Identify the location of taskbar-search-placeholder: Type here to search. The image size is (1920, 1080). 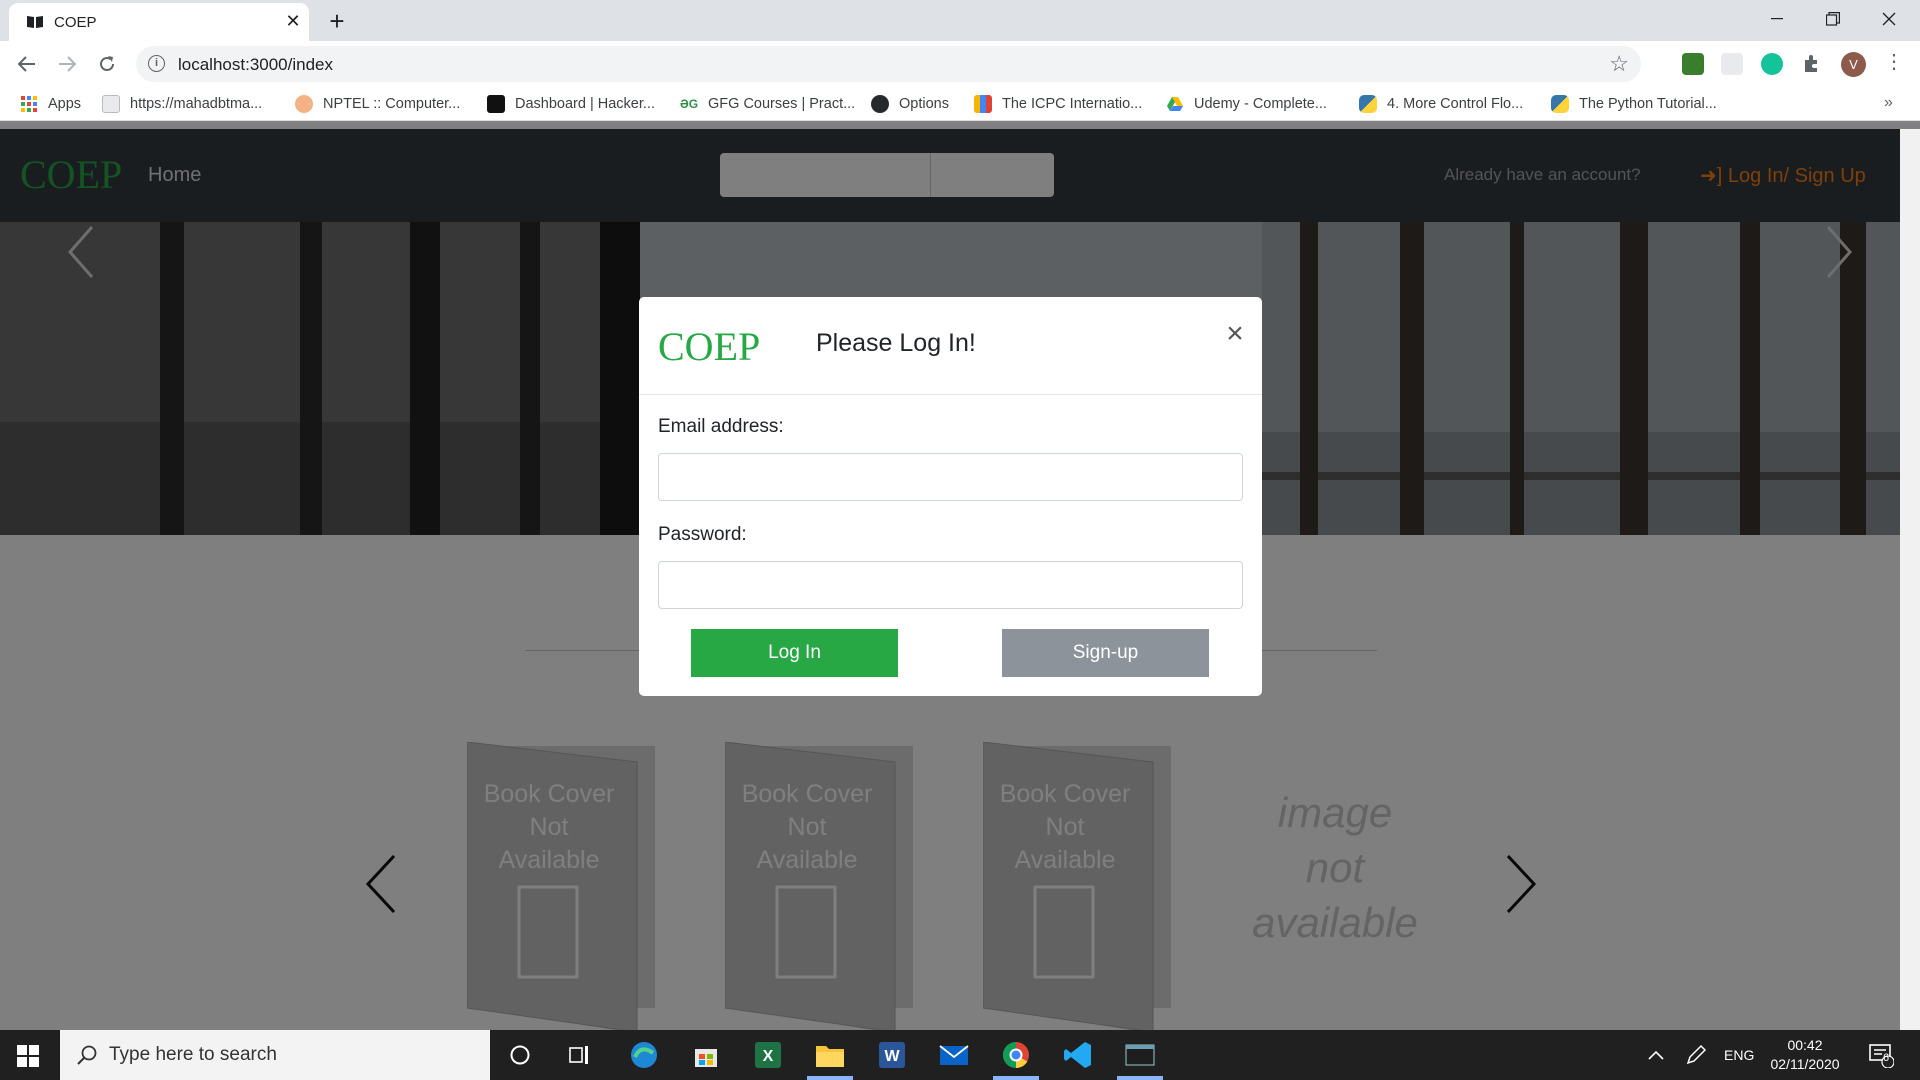
(193, 1054).